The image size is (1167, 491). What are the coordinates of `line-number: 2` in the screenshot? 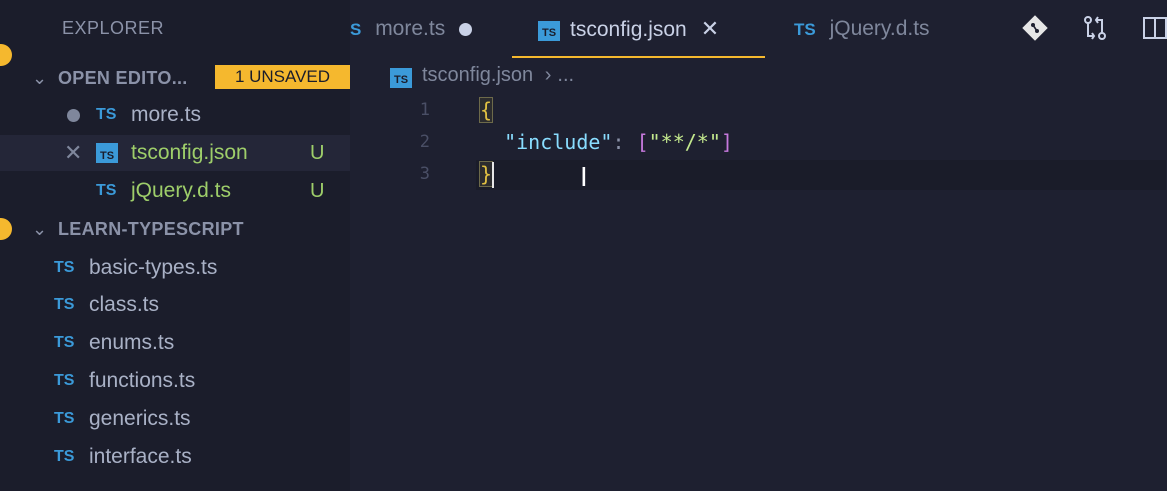 It's located at (424, 142).